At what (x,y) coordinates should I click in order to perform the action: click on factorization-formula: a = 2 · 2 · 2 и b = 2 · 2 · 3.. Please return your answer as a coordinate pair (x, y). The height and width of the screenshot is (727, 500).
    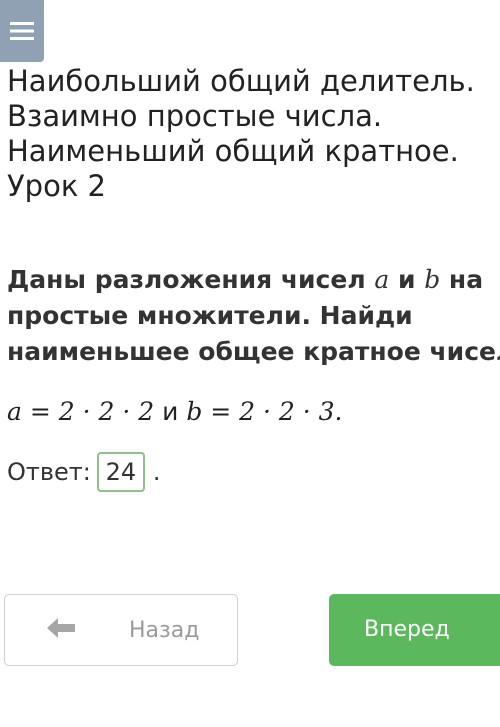
    Looking at the image, I should click on (175, 412).